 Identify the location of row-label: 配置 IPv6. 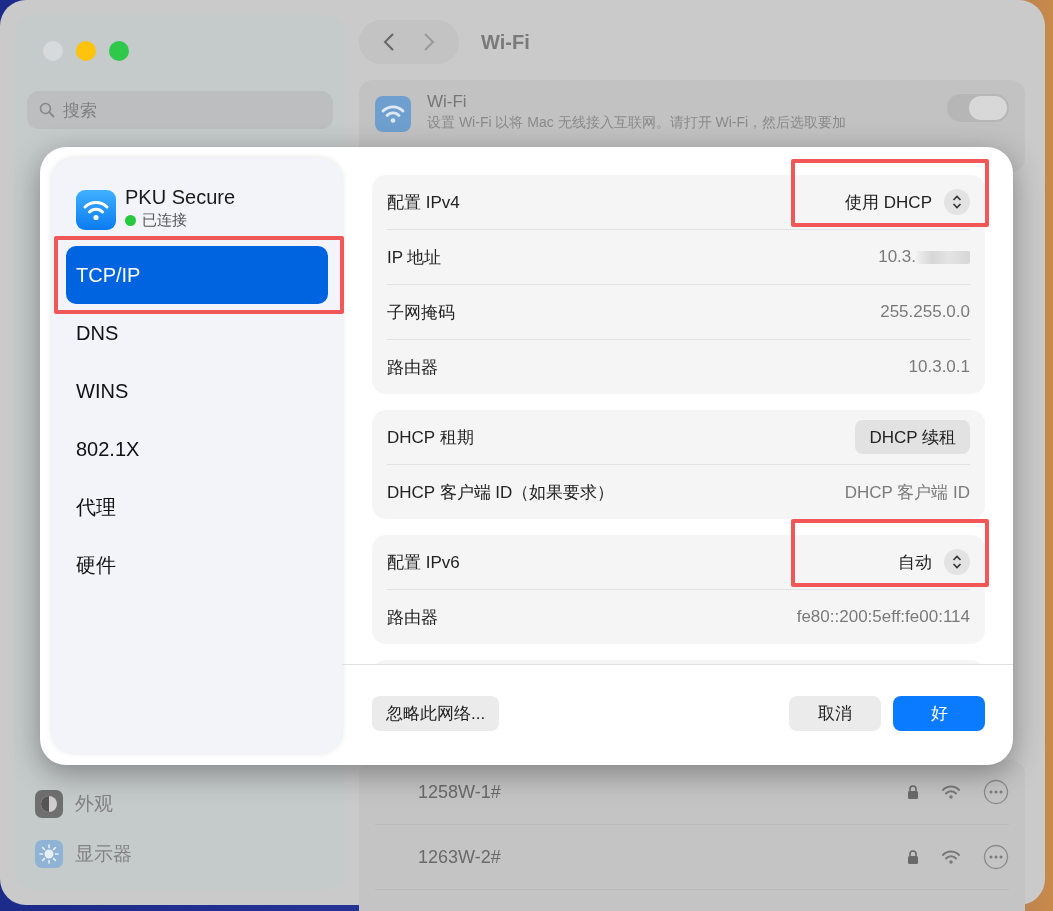
(423, 562).